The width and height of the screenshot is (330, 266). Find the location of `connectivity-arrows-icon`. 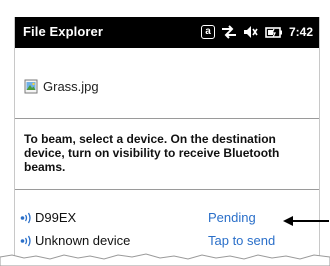

connectivity-arrows-icon is located at coordinates (229, 32).